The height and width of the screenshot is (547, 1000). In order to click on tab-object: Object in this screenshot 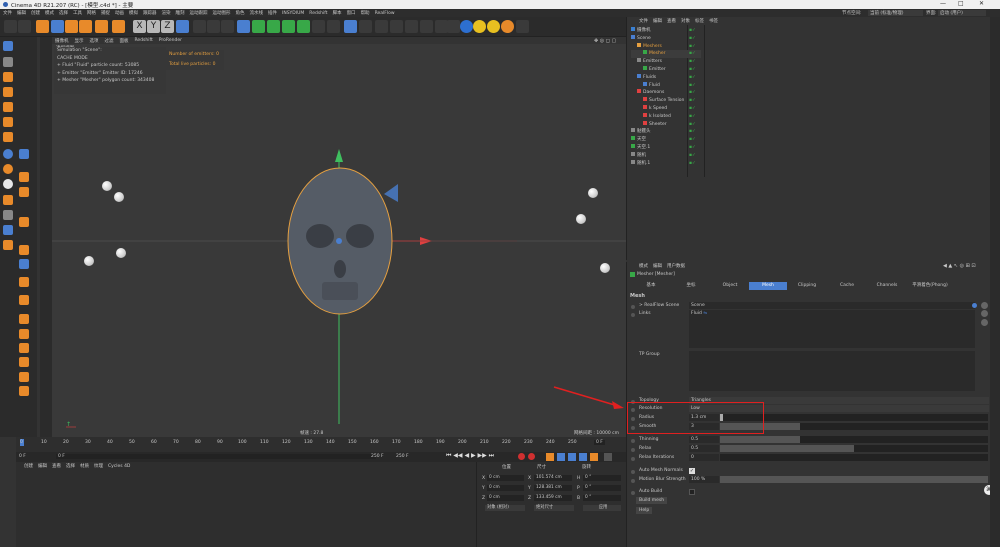, I will do `click(730, 286)`.